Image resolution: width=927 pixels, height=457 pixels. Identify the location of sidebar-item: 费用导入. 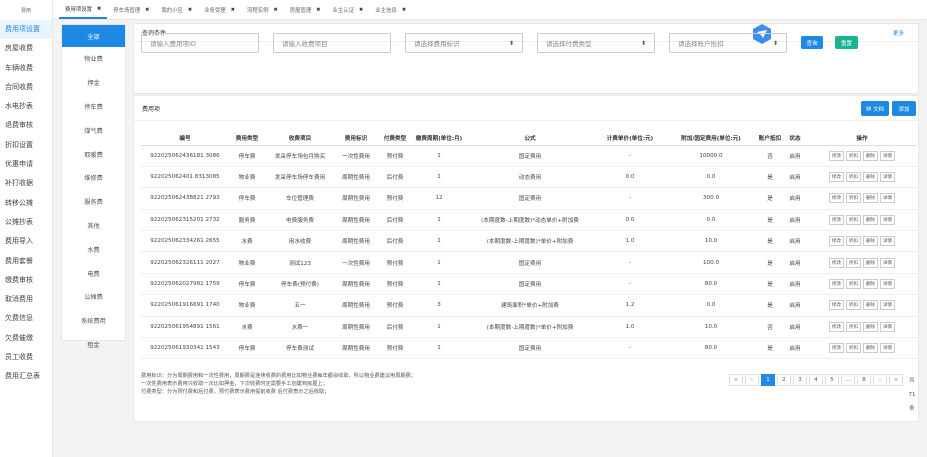
(26, 241).